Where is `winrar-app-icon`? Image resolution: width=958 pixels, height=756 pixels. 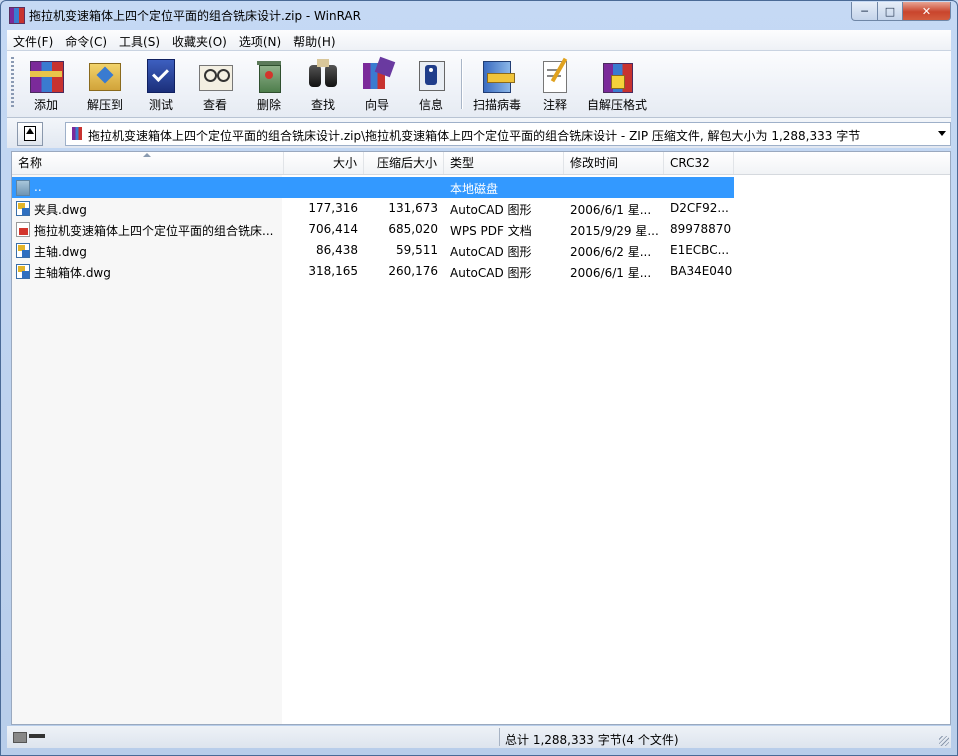 winrar-app-icon is located at coordinates (17, 15).